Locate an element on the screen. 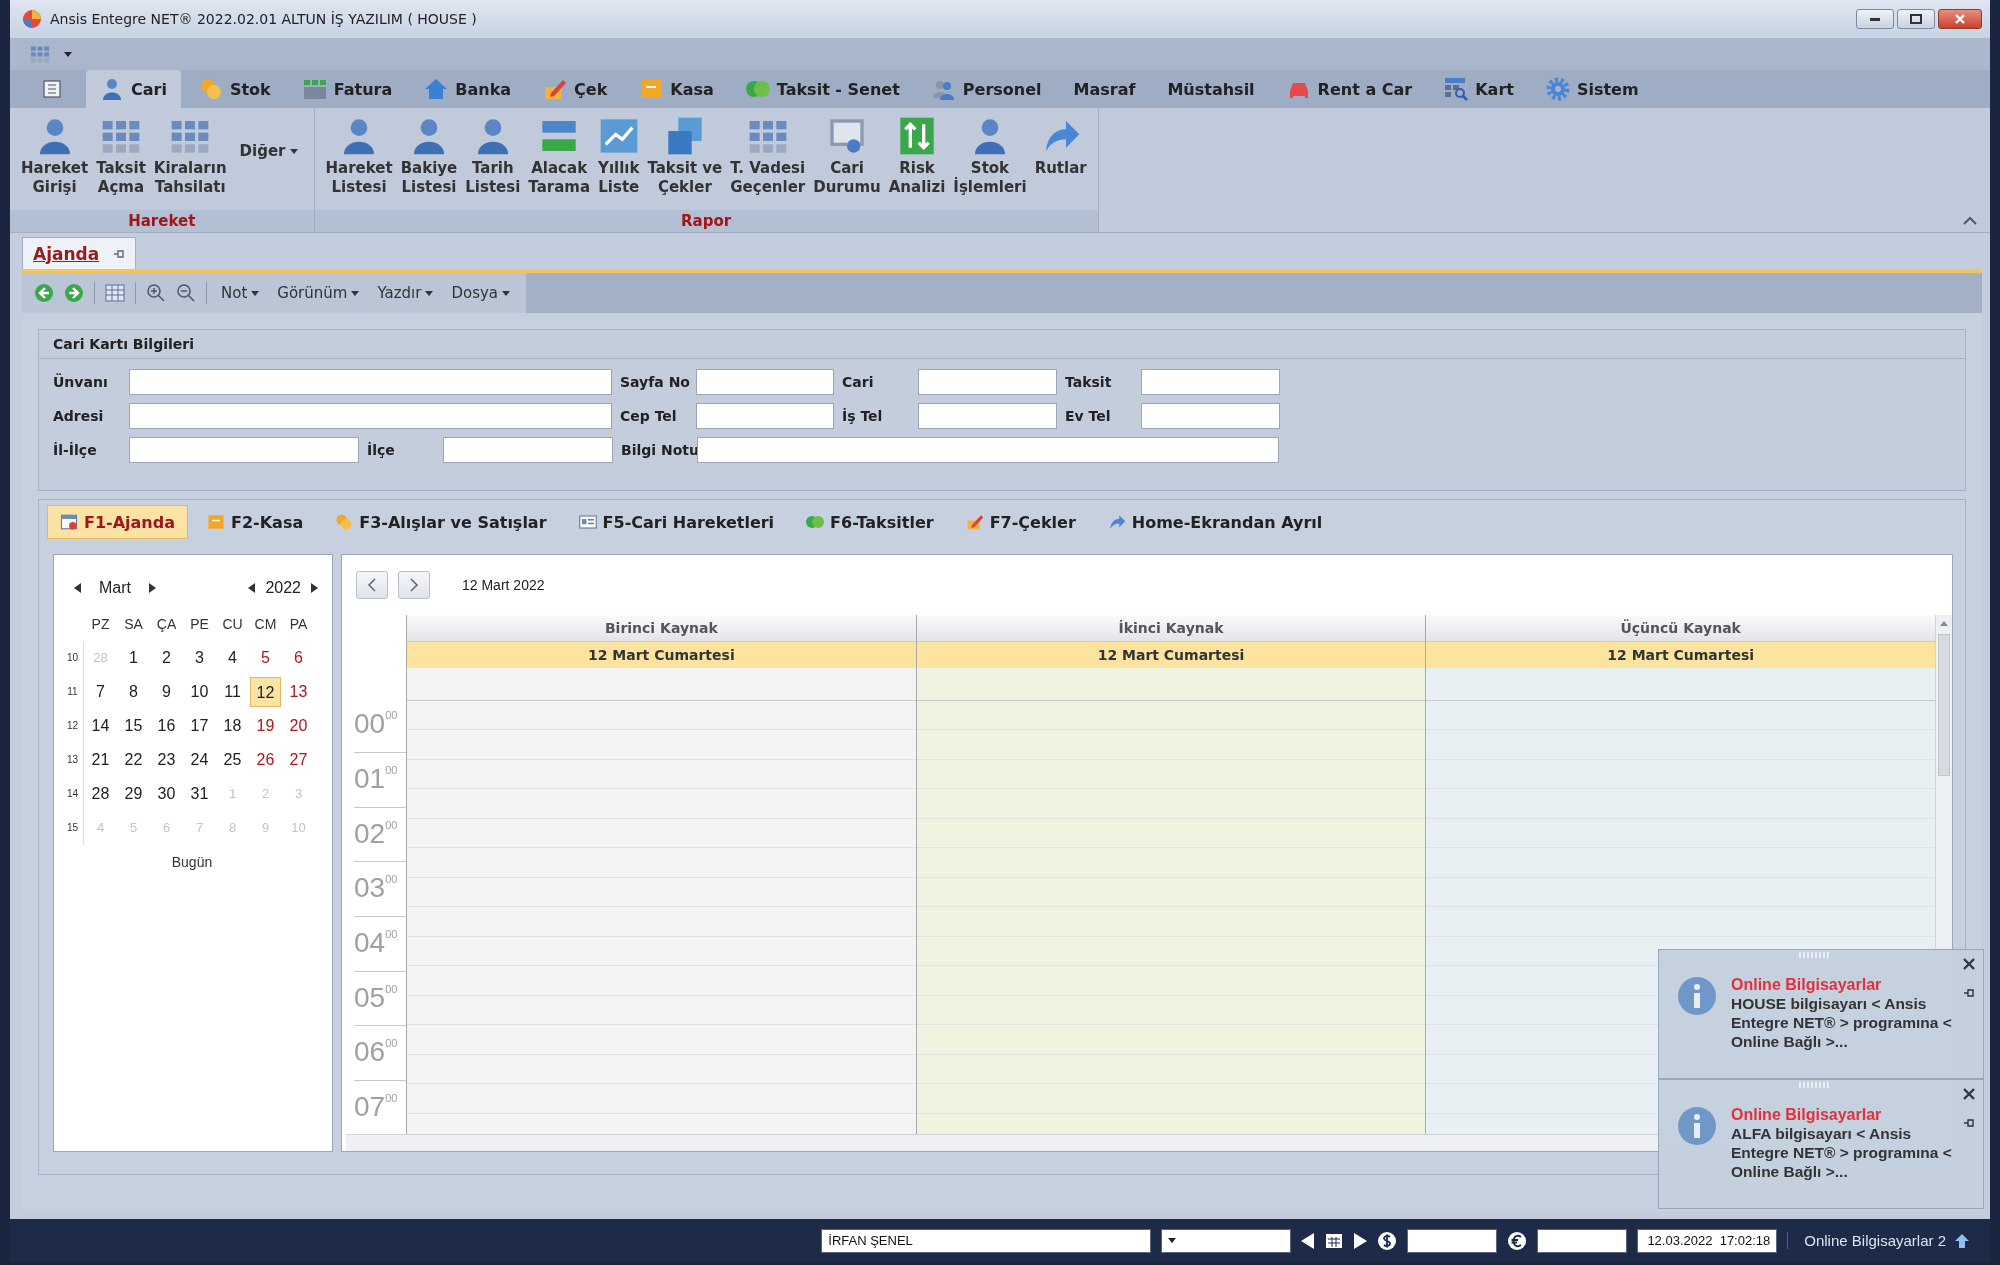  grid-icon is located at coordinates (40, 54).